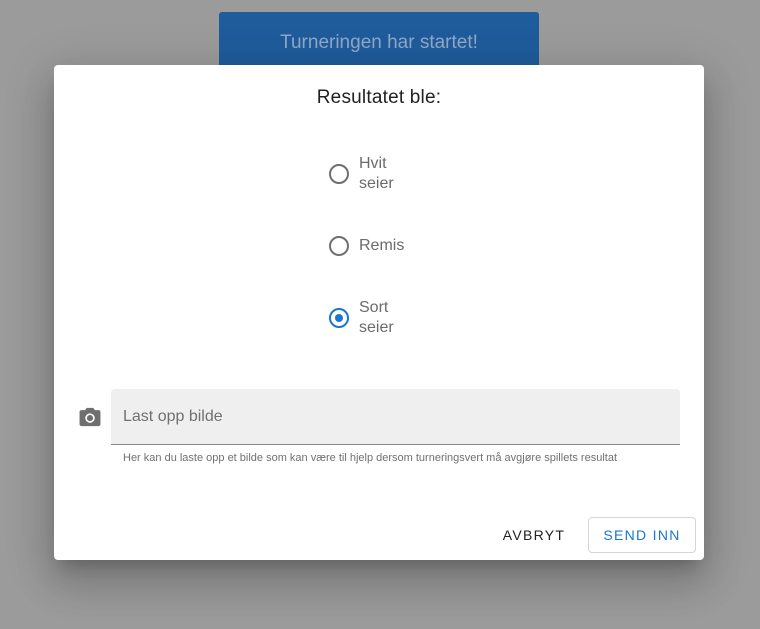 The height and width of the screenshot is (629, 760). I want to click on radio-option-white-win: Hvit seier, so click(366, 174).